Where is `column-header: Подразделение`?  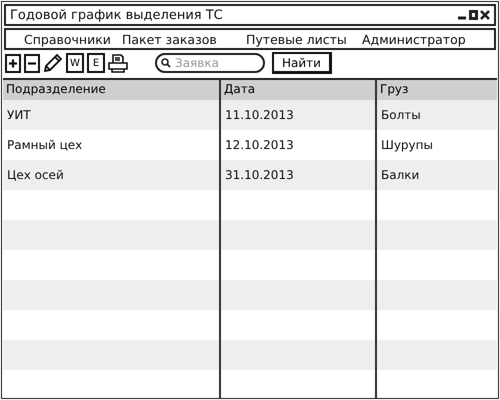 column-header: Подразделение is located at coordinates (112, 90).